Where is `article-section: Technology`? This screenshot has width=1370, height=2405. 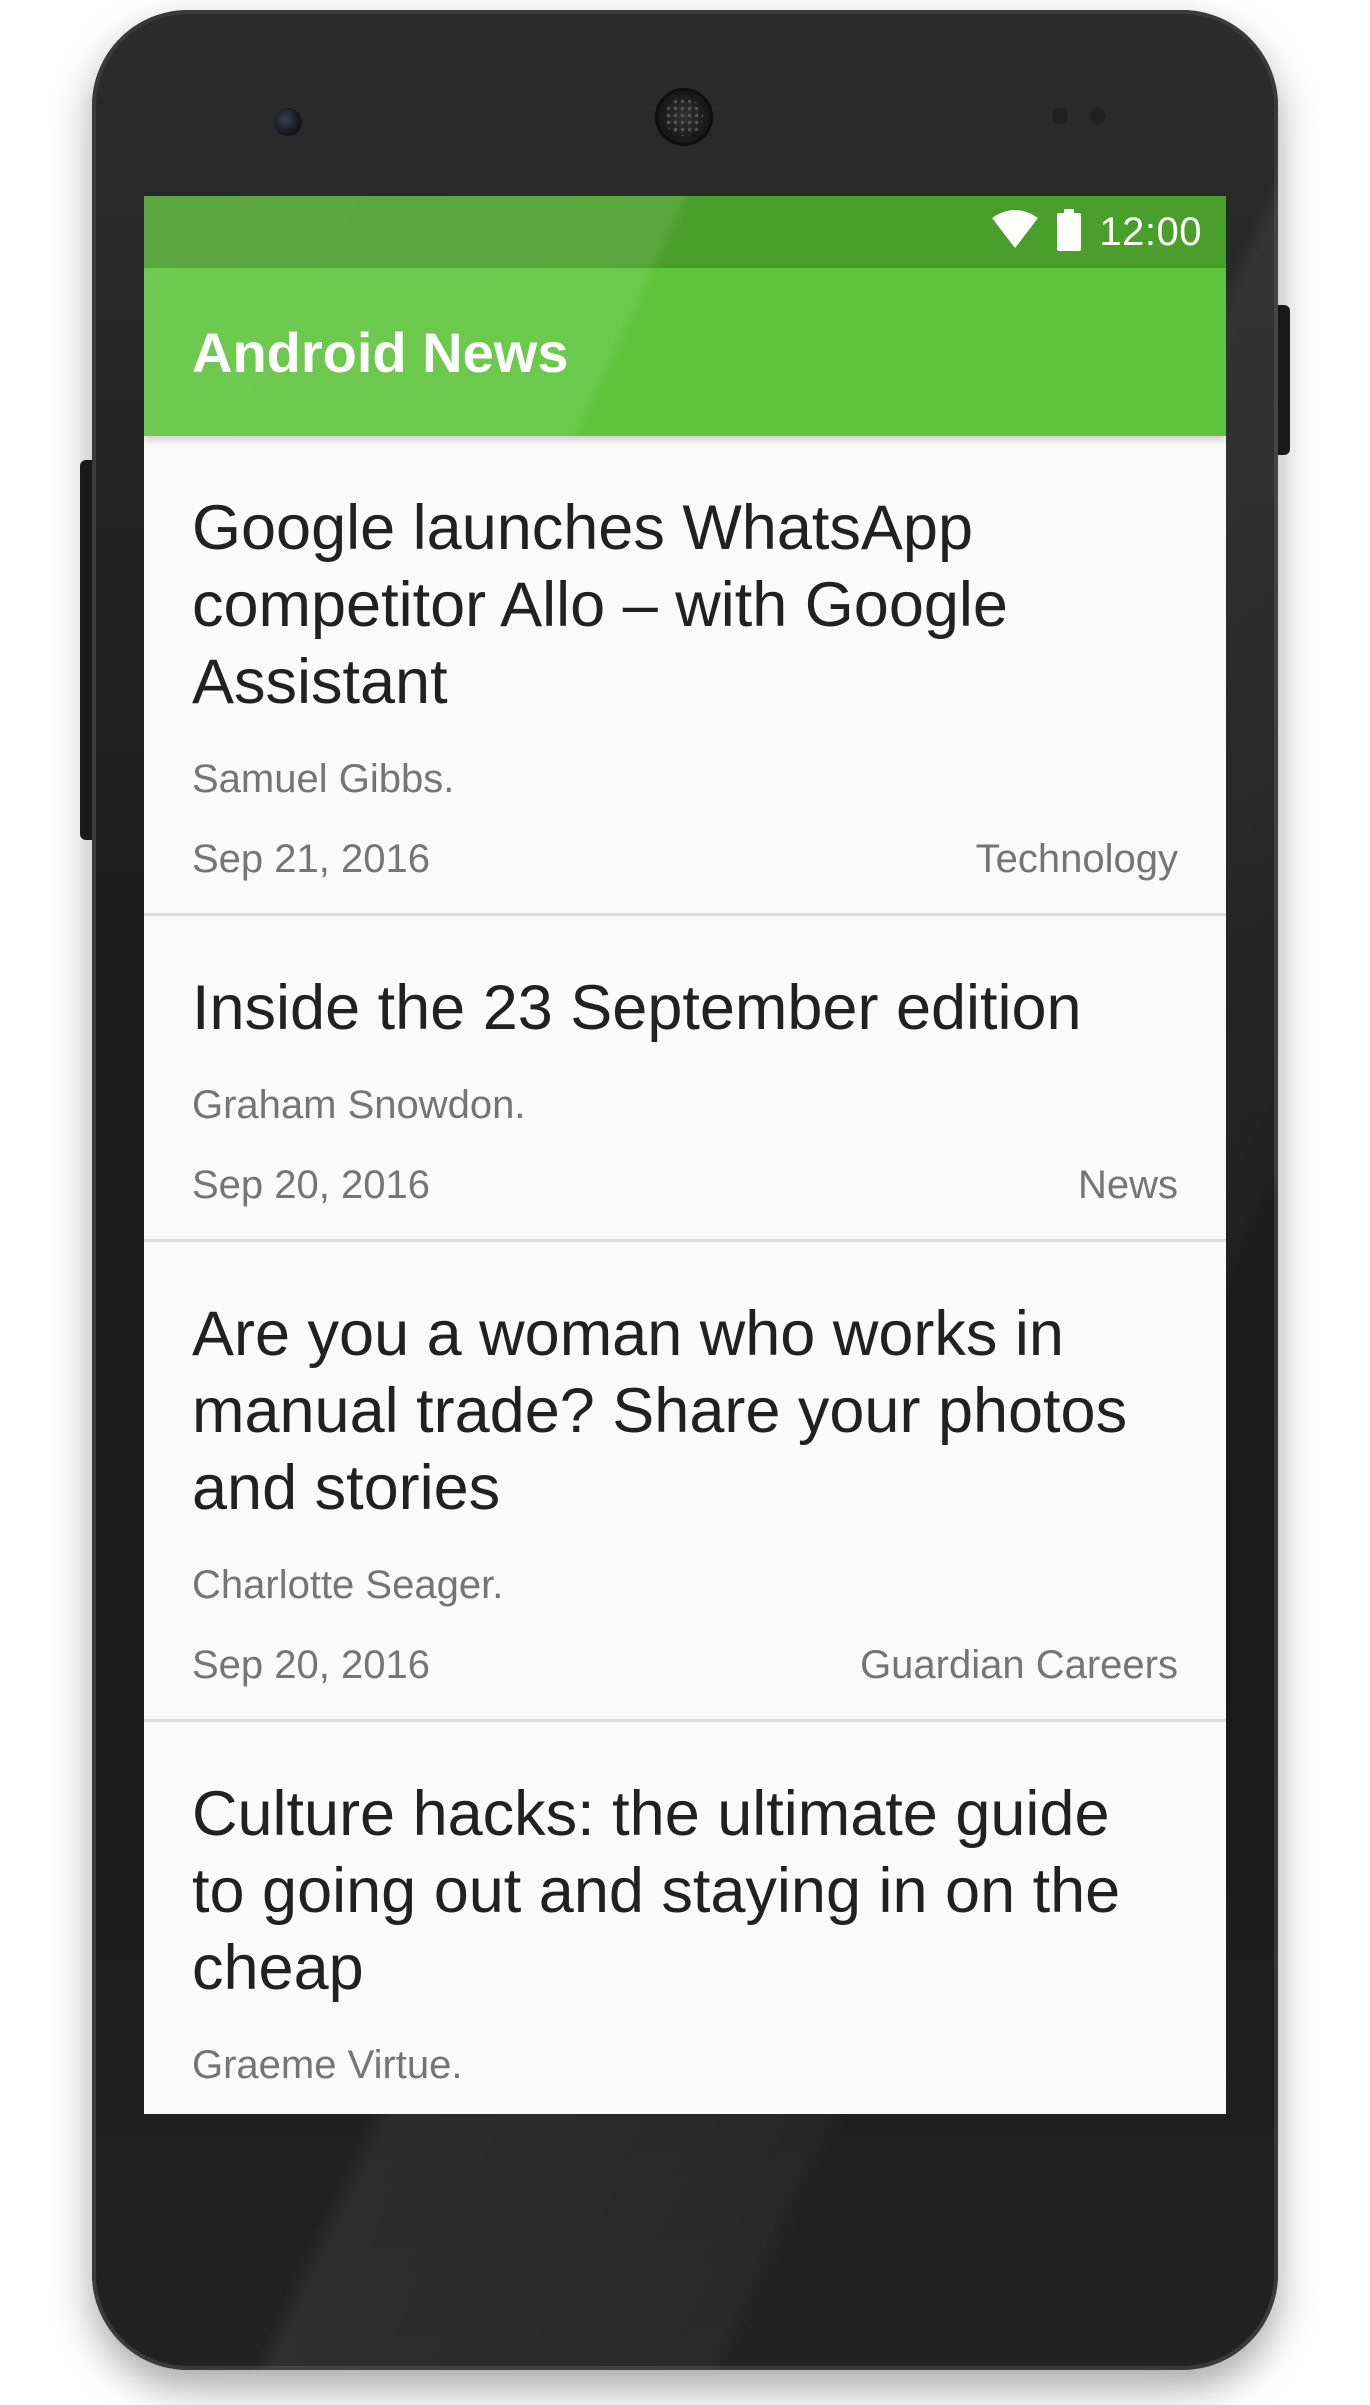
article-section: Technology is located at coordinates (1076, 859).